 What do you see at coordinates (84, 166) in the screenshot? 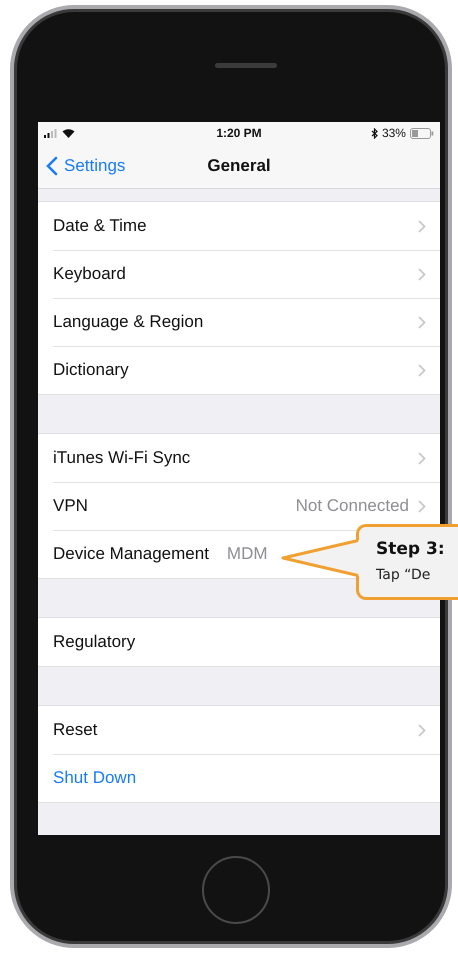
I see `back-button: Settings` at bounding box center [84, 166].